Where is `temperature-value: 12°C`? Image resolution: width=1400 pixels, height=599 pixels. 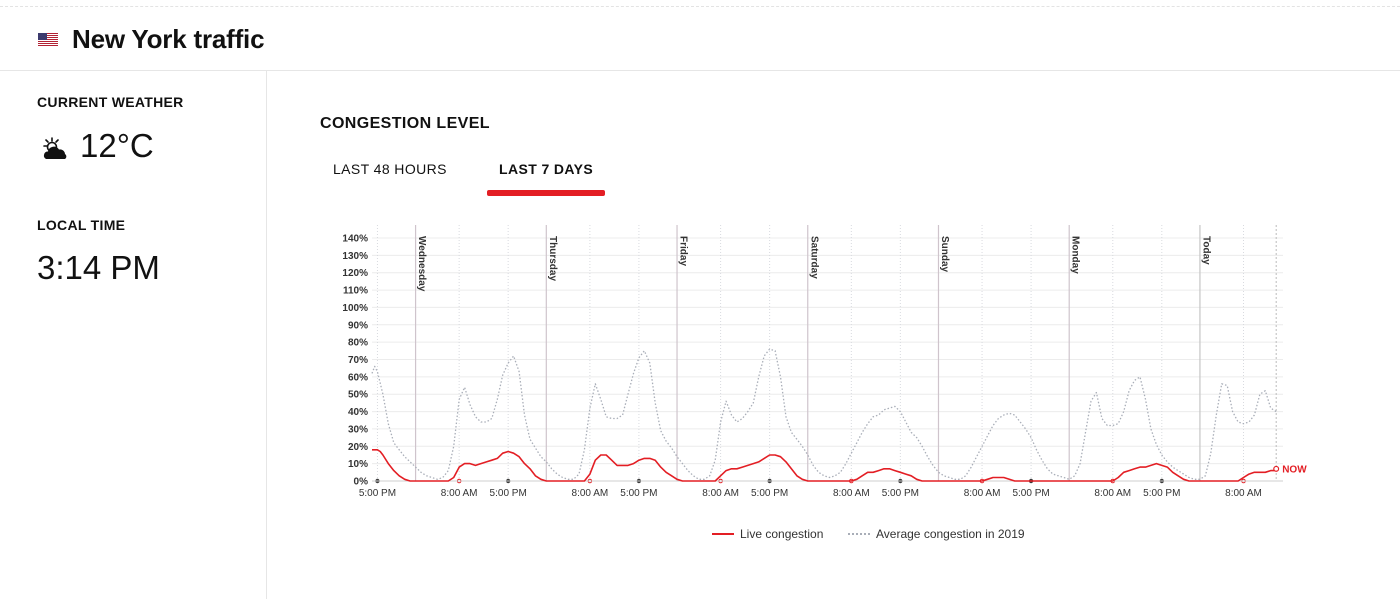 temperature-value: 12°C is located at coordinates (117, 145).